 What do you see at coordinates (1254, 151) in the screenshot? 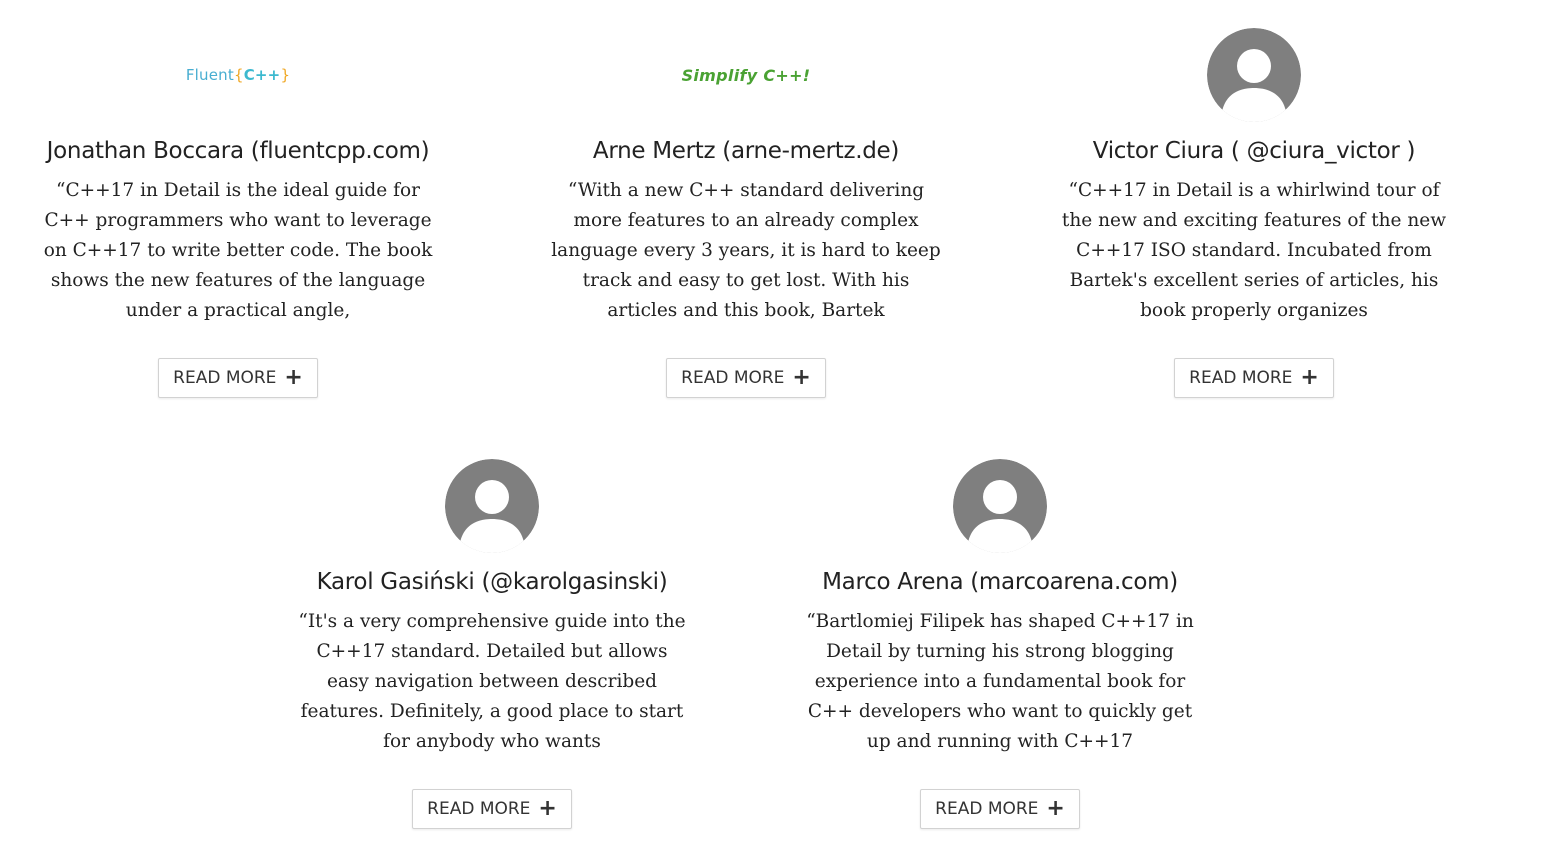
I see `testimonial-author: Victor Ciura ( @ciura_victor )` at bounding box center [1254, 151].